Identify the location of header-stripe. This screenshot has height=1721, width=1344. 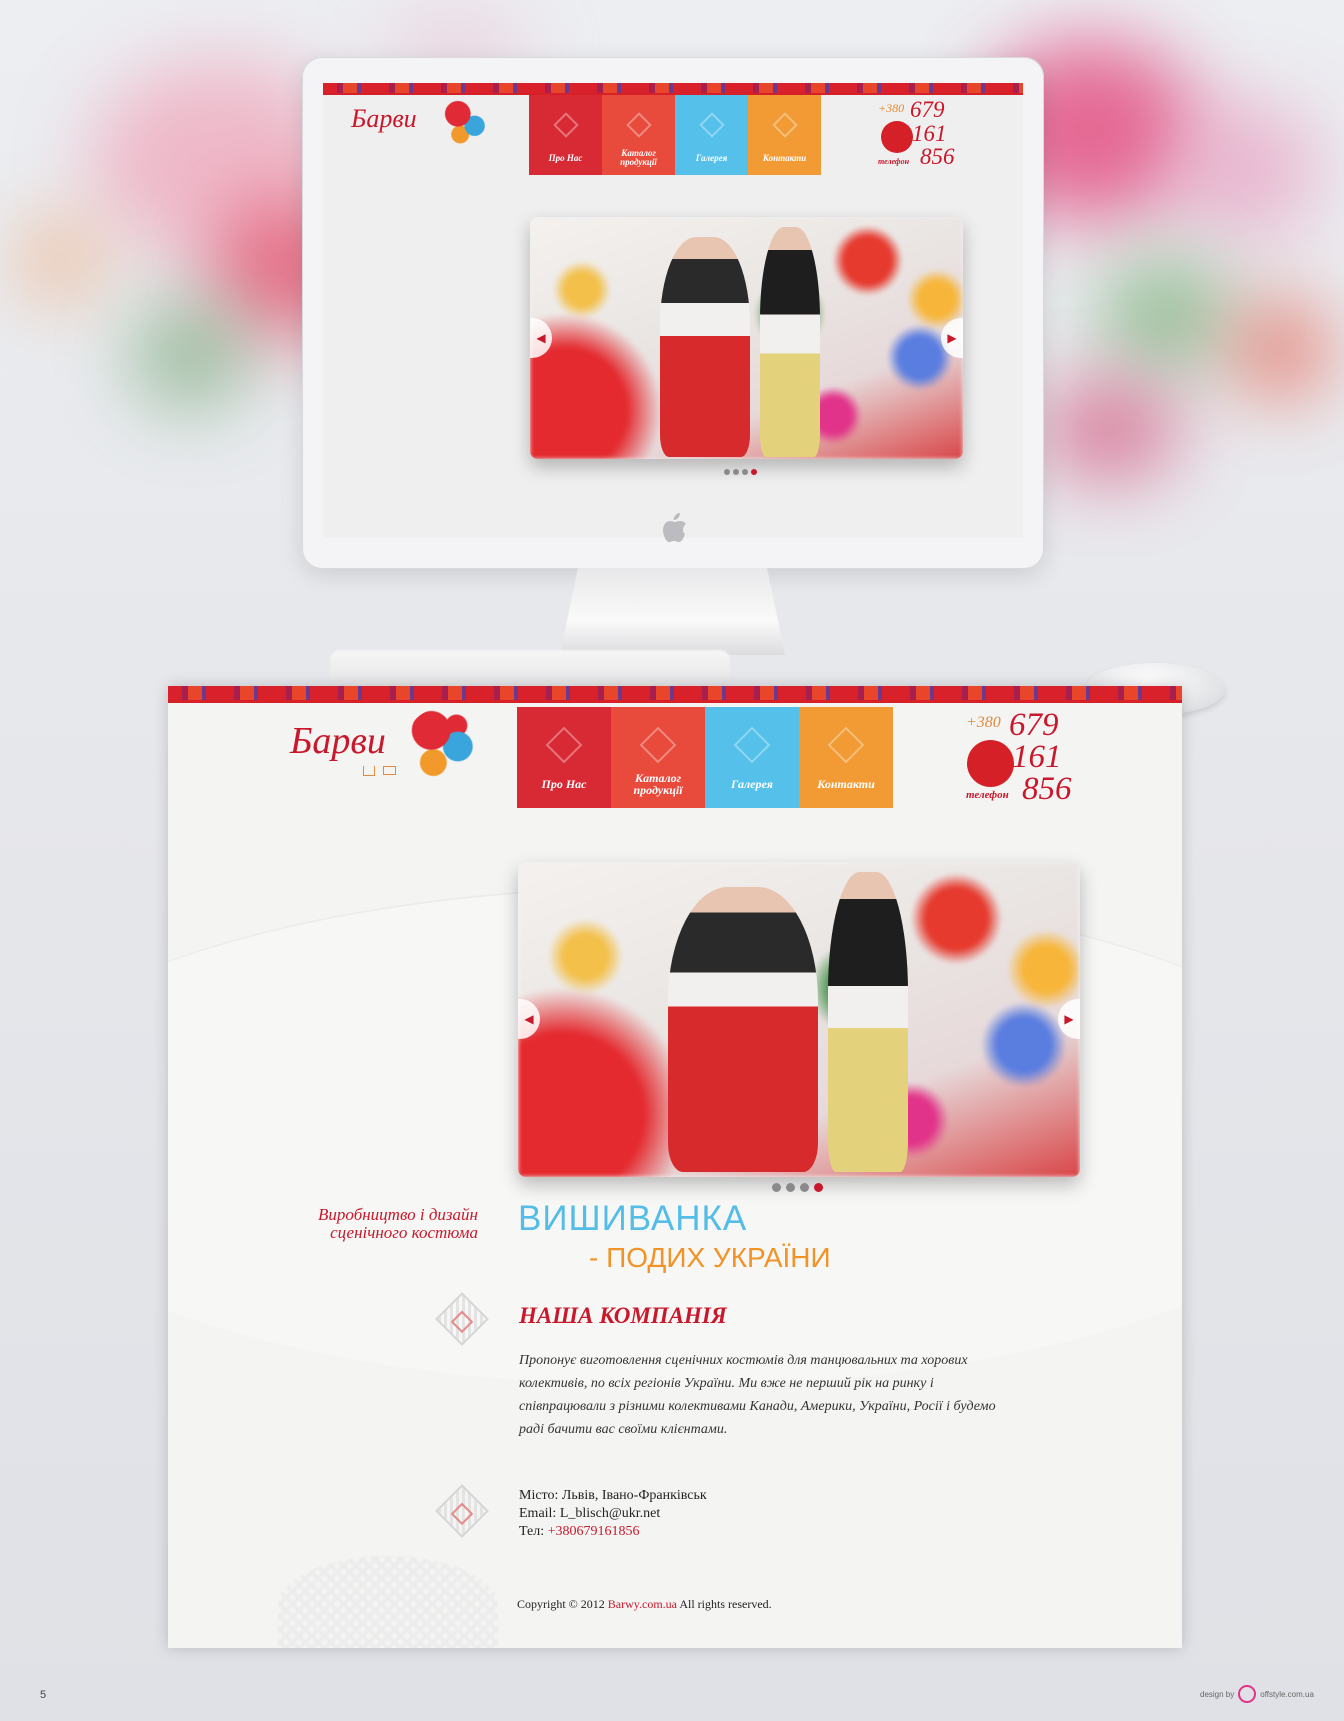
(675, 693).